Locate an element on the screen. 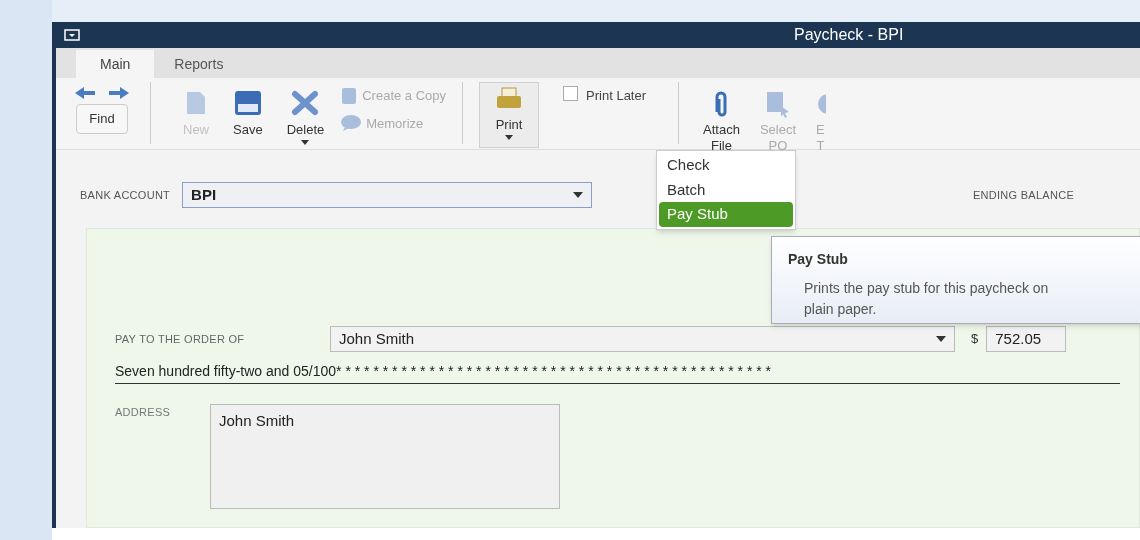 The image size is (1140, 540). tooltip-title: Pay Stub is located at coordinates (818, 259).